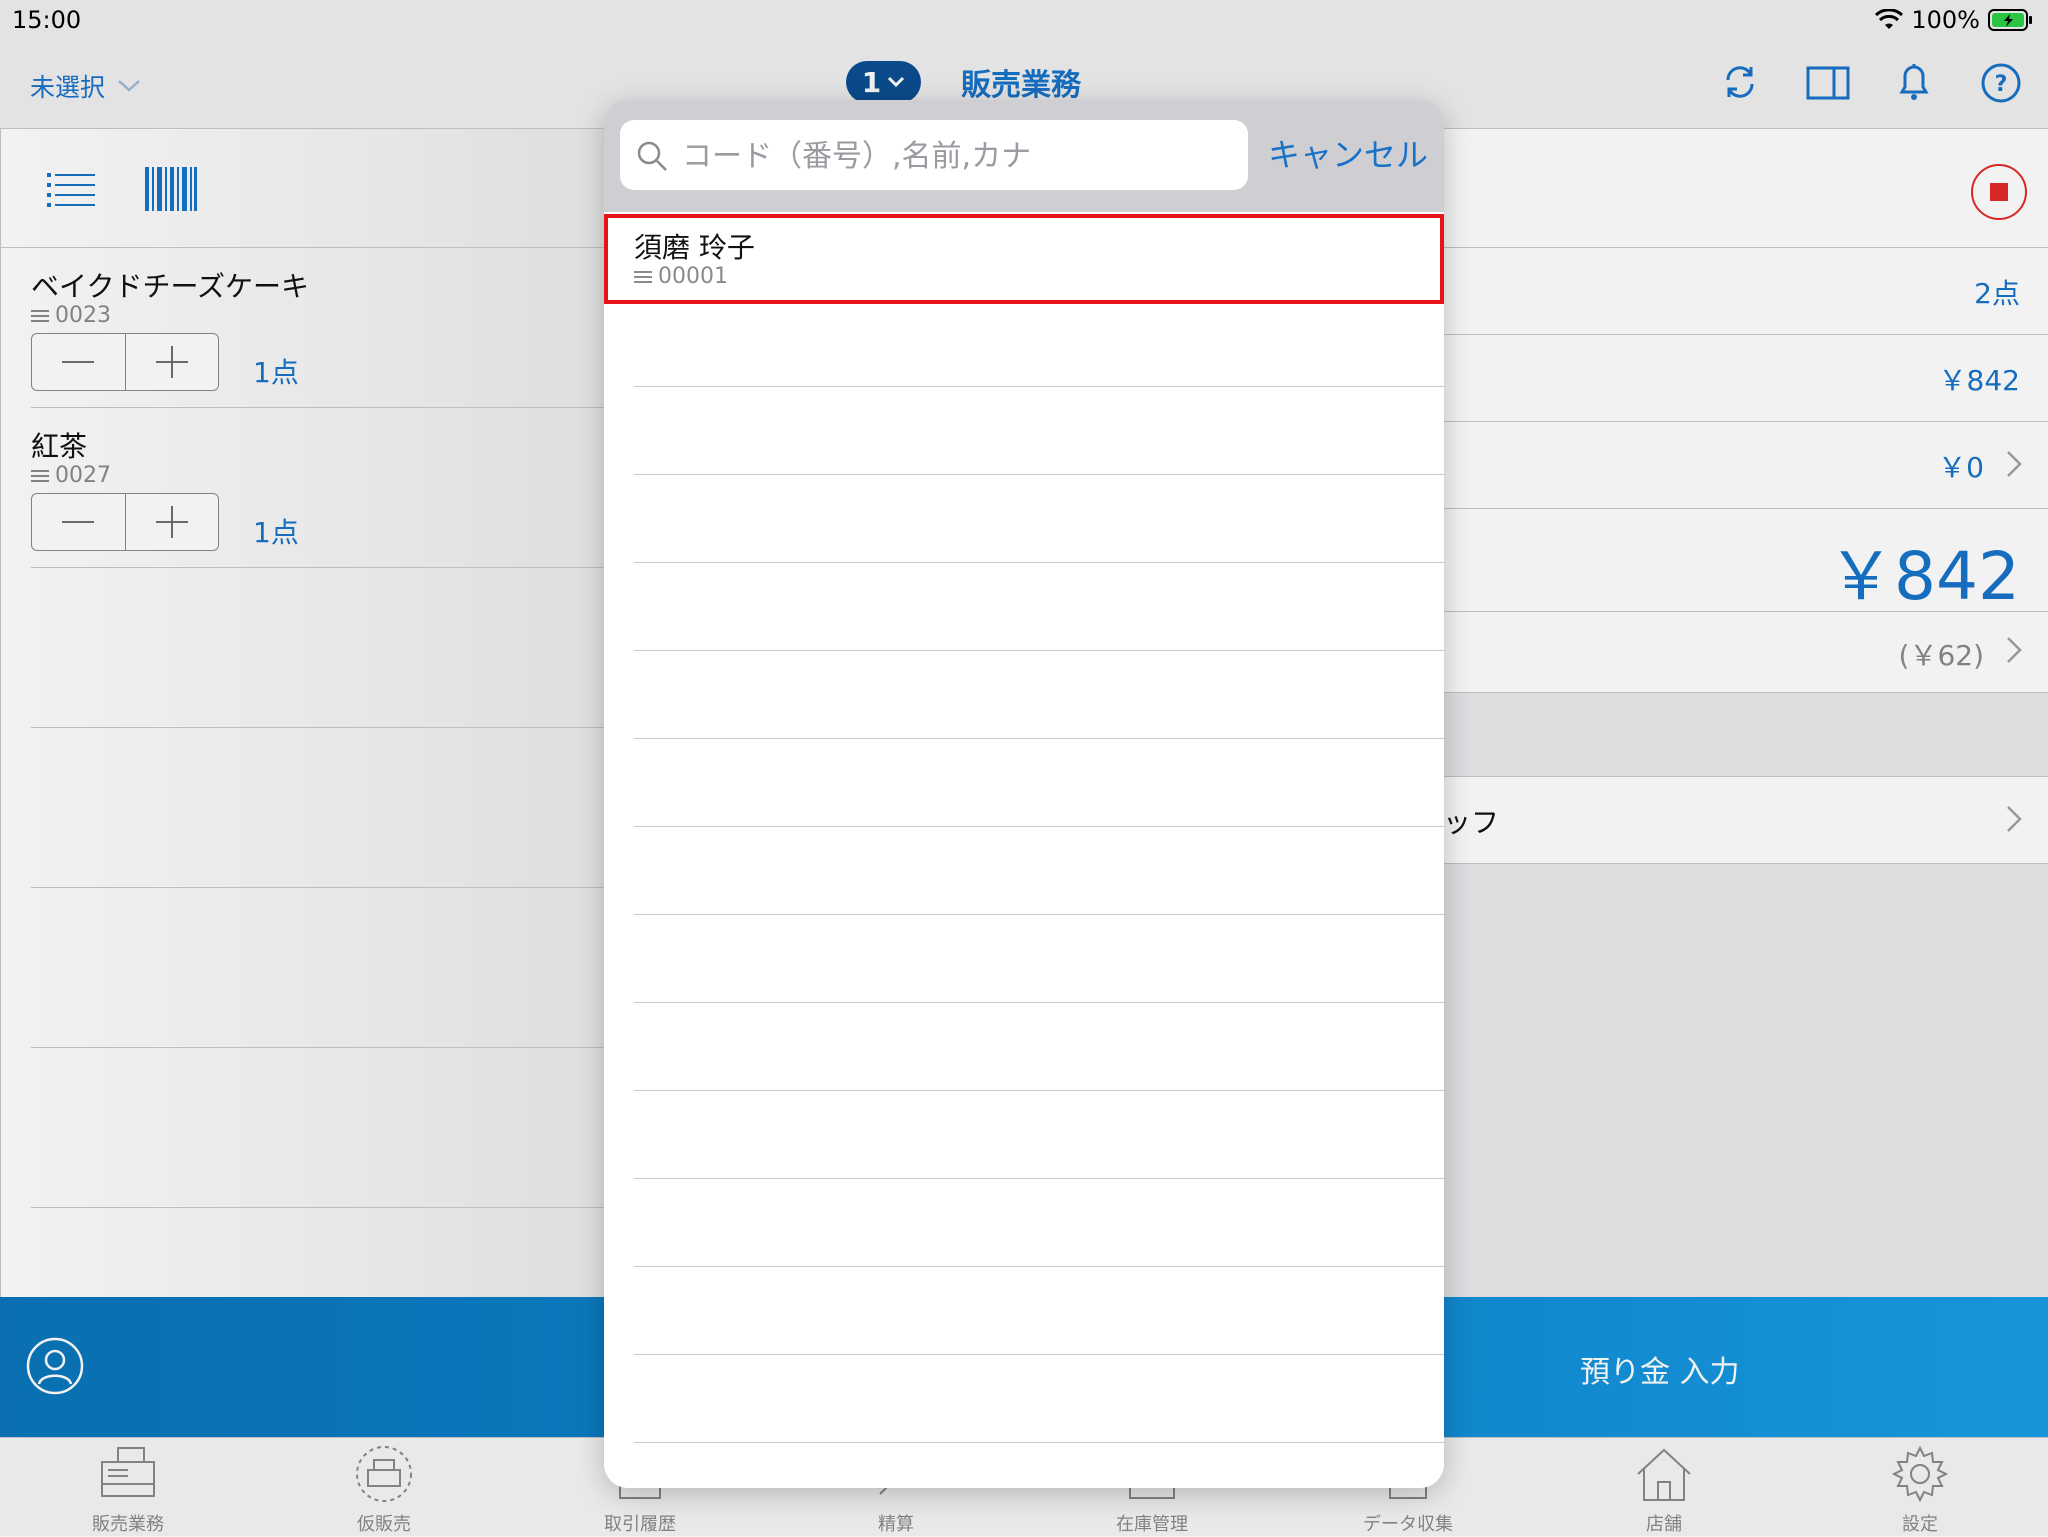  Describe the element at coordinates (694, 247) in the screenshot. I see `customer-name: 須磨 玲子` at that location.